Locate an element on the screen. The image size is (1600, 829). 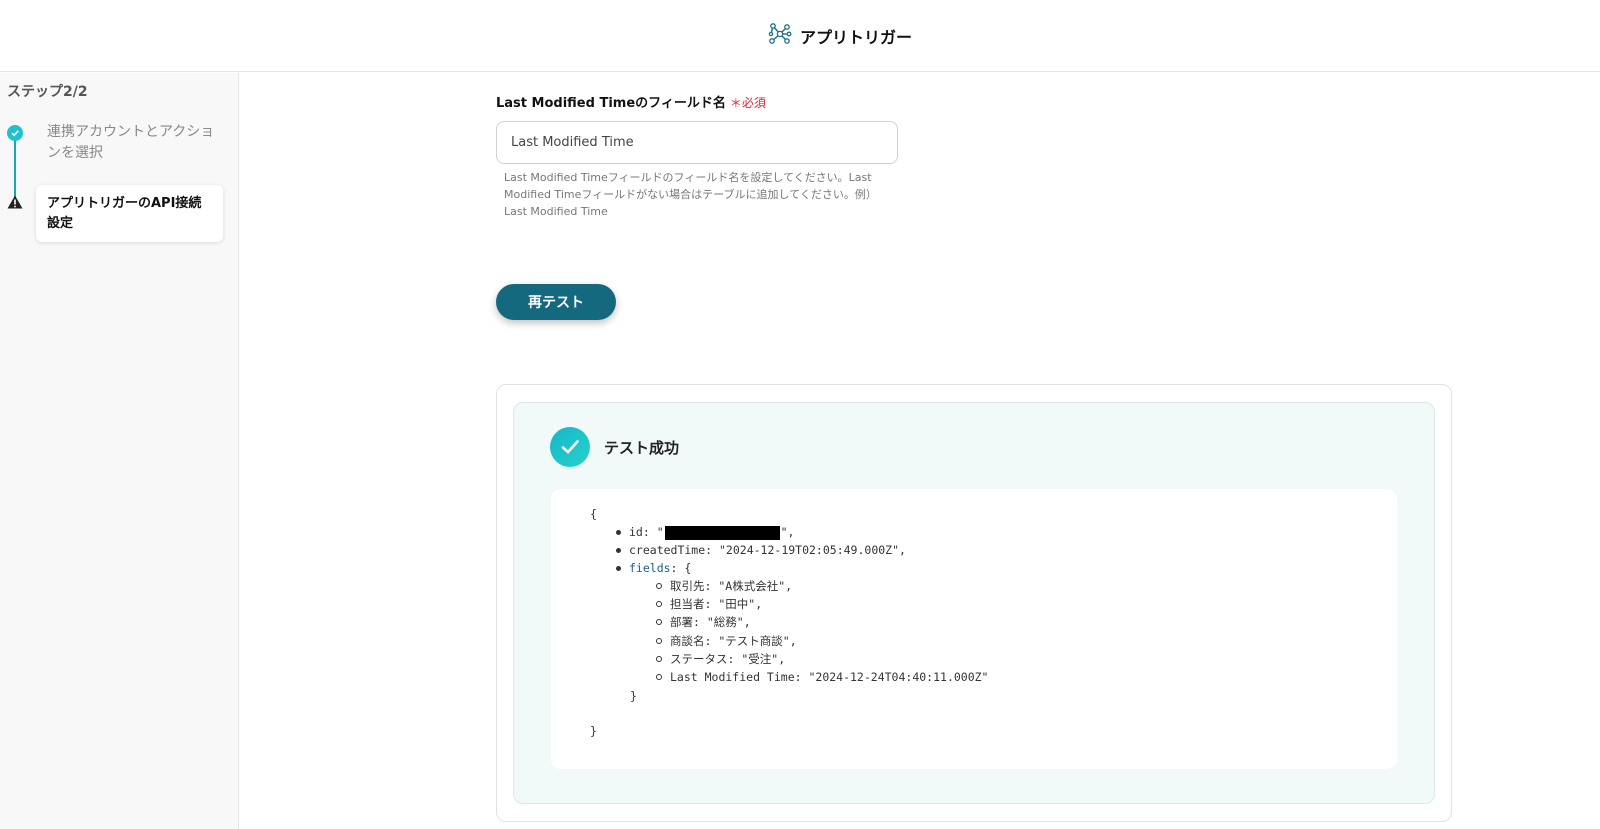
json-fields-open: : { is located at coordinates (681, 568).